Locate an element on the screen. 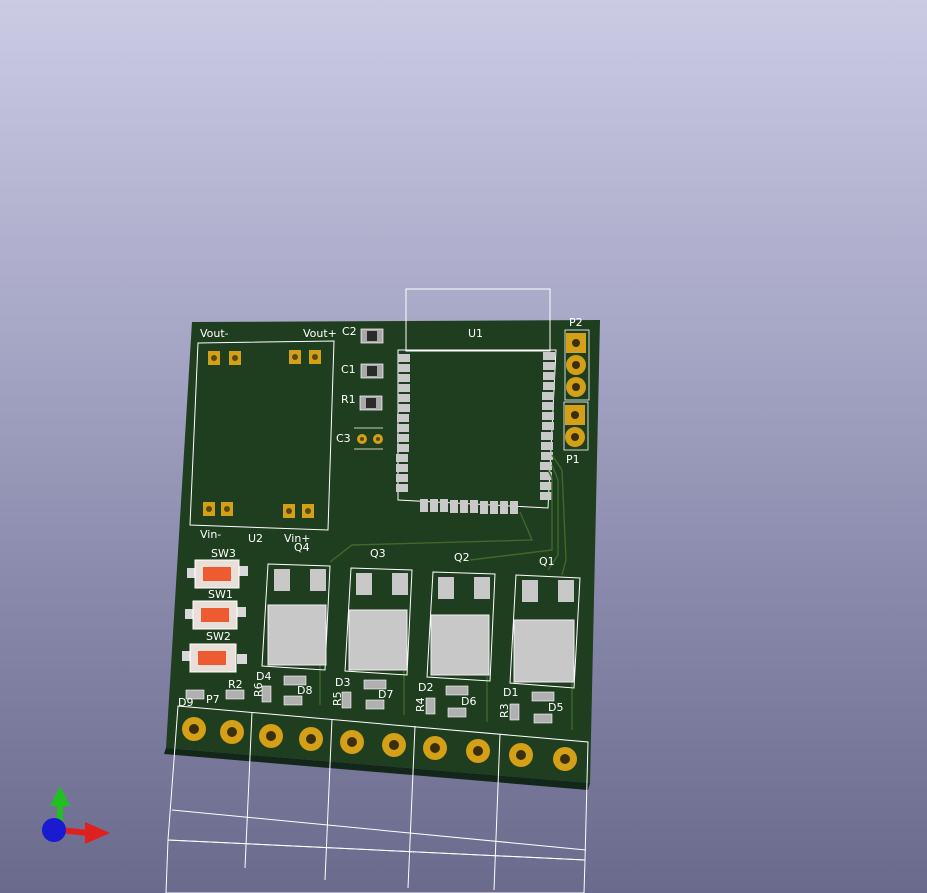 Image resolution: width=927 pixels, height=893 pixels. p7-label: P7 is located at coordinates (213, 699).